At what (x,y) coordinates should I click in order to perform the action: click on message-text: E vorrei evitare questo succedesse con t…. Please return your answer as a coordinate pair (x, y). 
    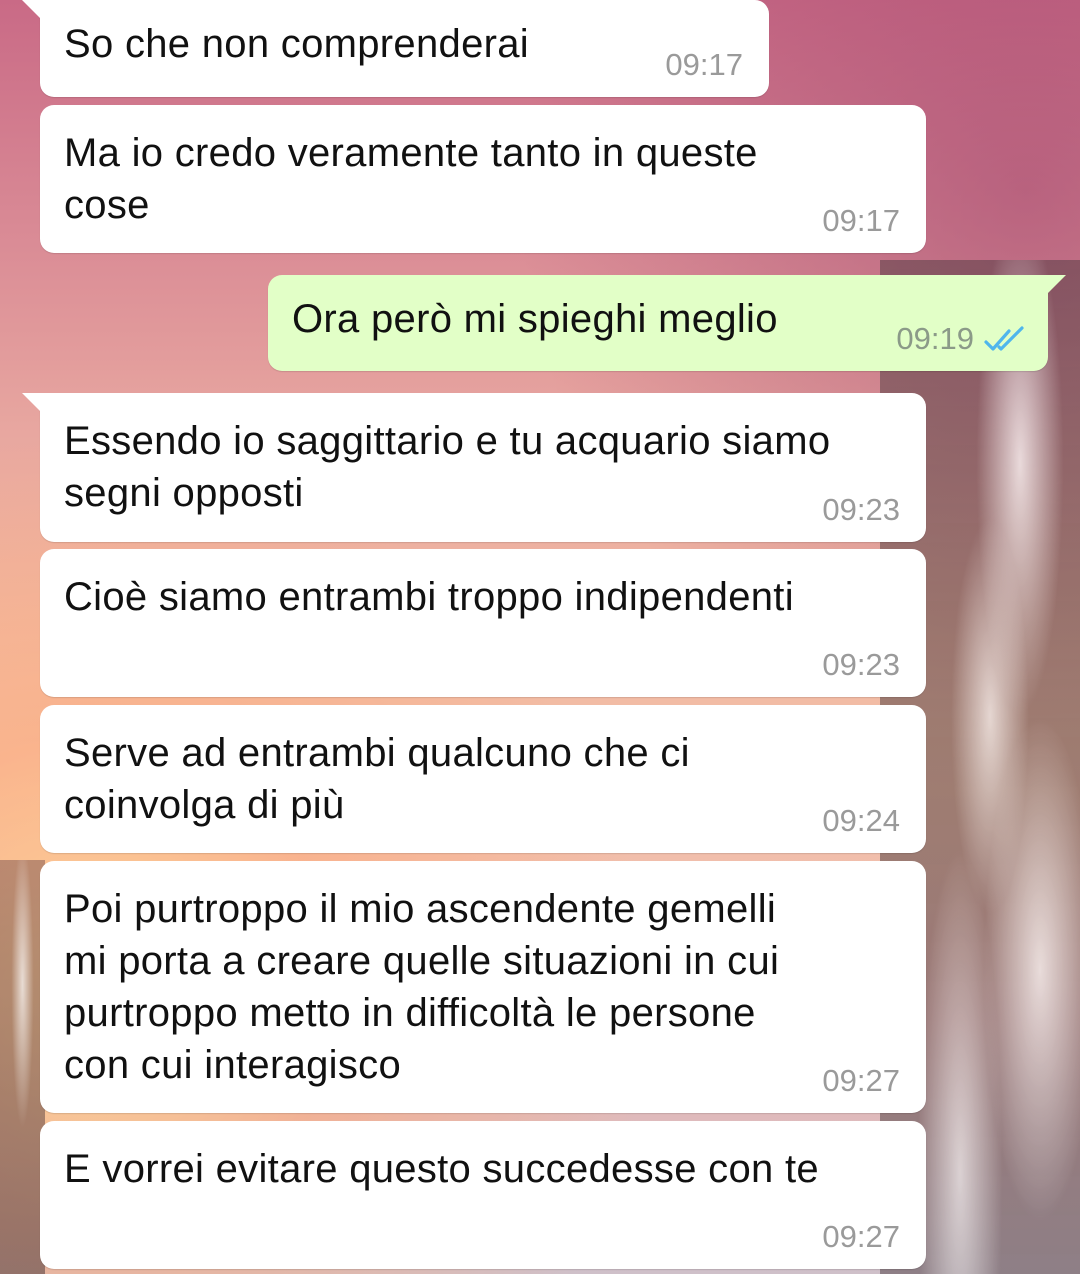
    Looking at the image, I should click on (441, 1169).